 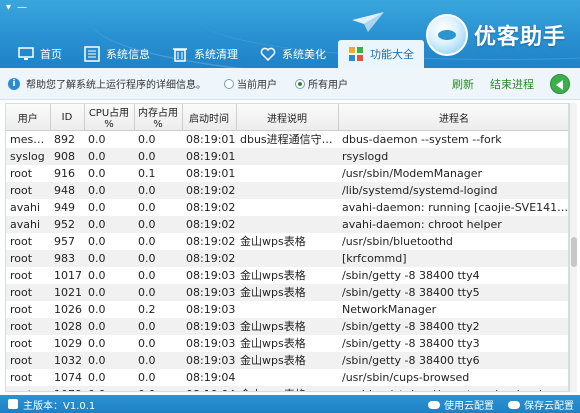 I want to click on table-cell: /sbin/getty -8 38400 tty4, so click(x=453, y=275).